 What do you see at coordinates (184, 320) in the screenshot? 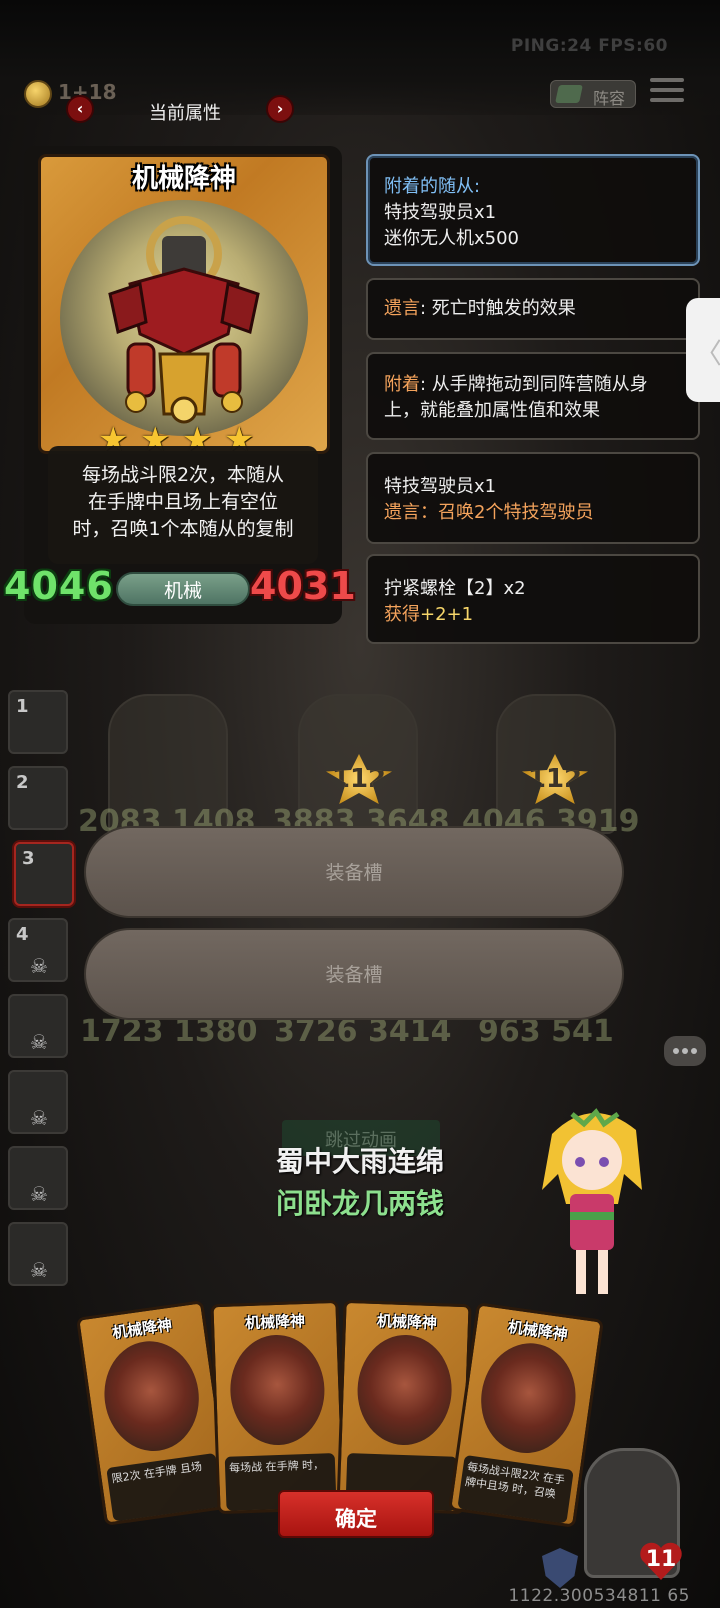
I see `robot-illustration` at bounding box center [184, 320].